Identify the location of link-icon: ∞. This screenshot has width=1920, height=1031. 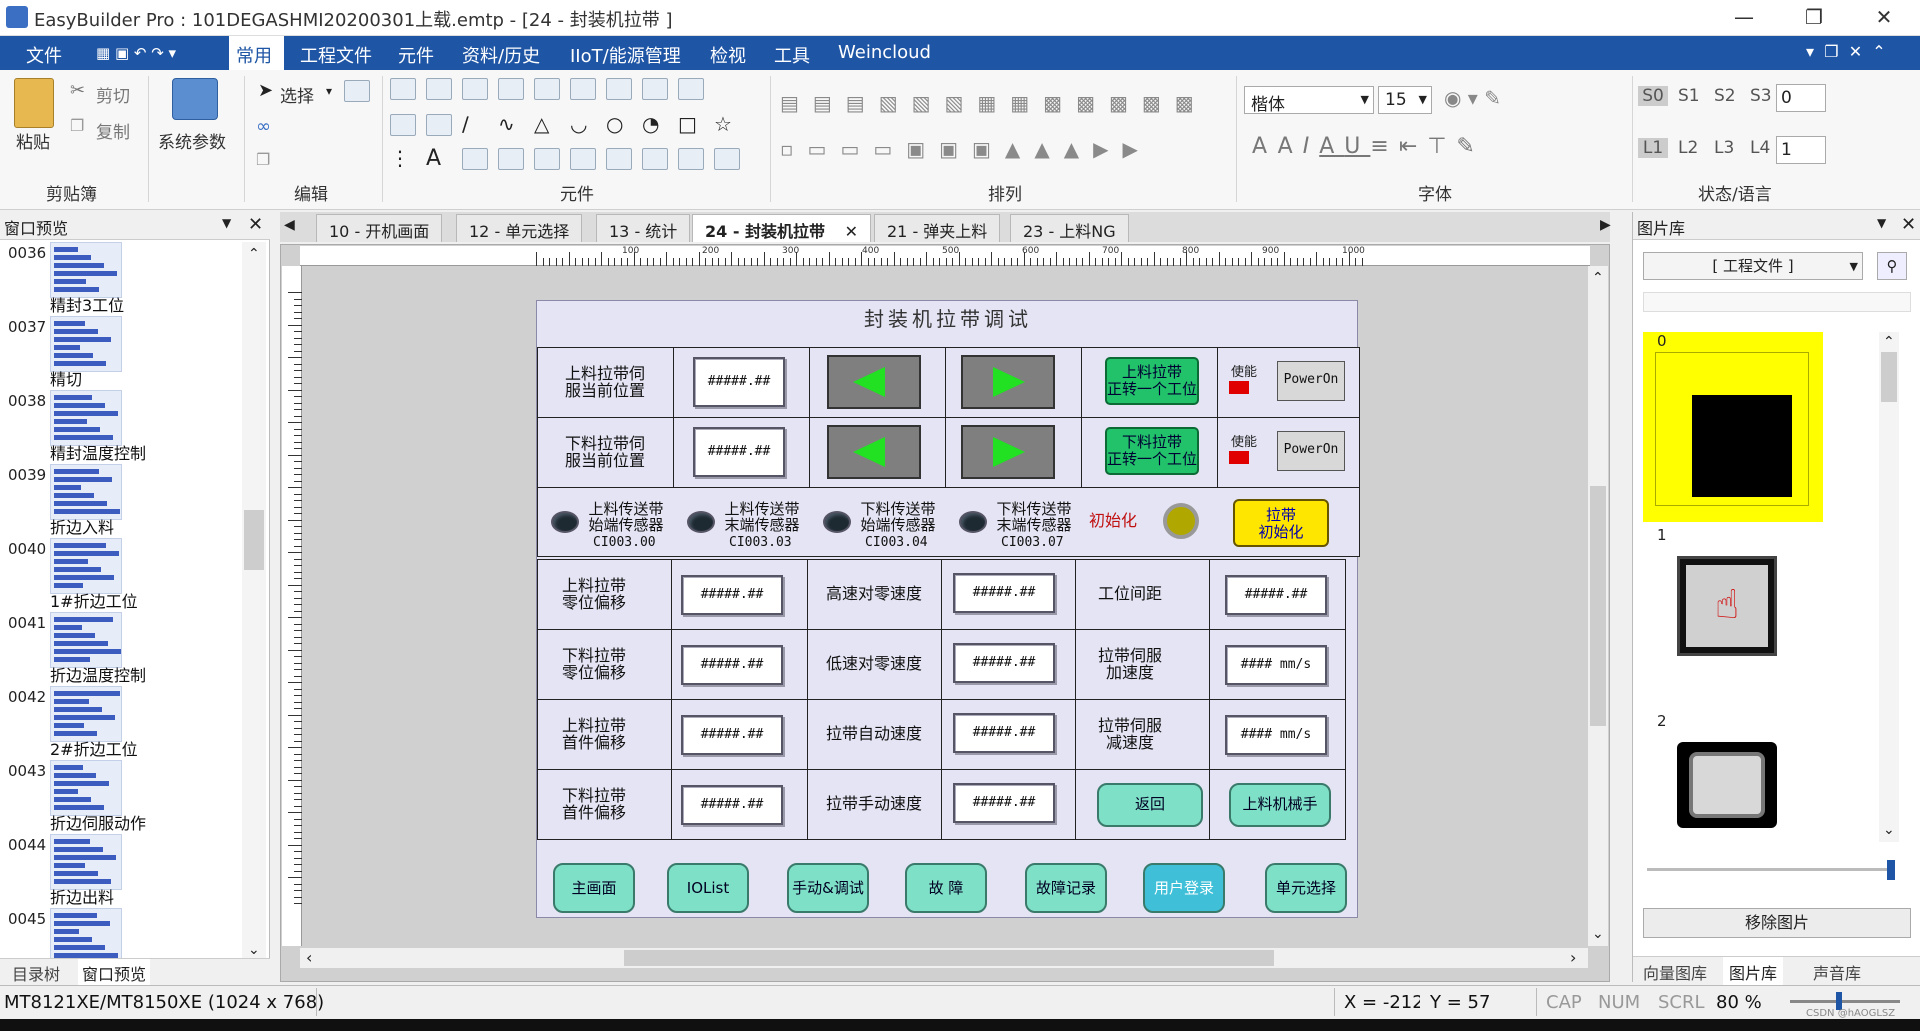
(263, 126).